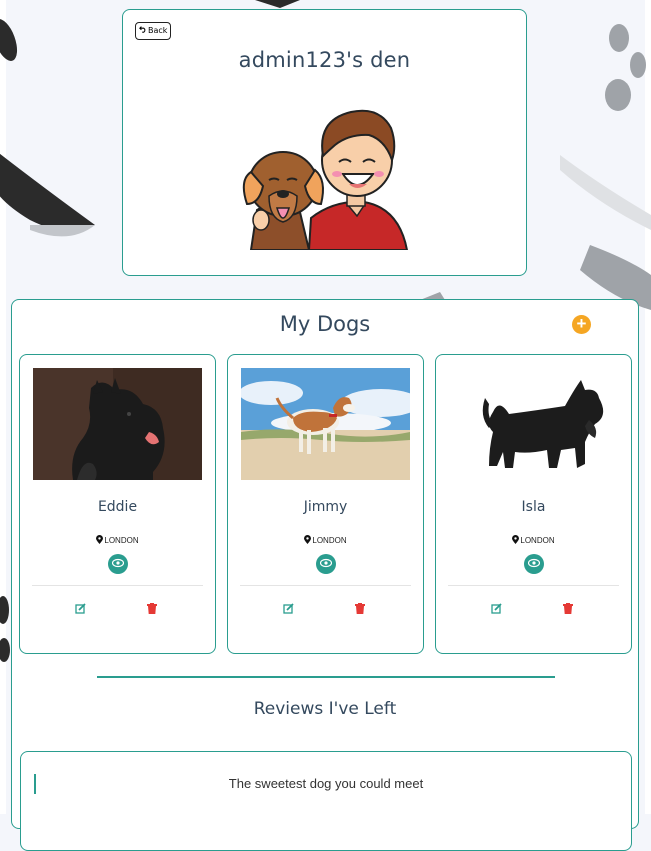 This screenshot has height=851, width=651. What do you see at coordinates (324, 60) in the screenshot?
I see `page-title: admin123's den` at bounding box center [324, 60].